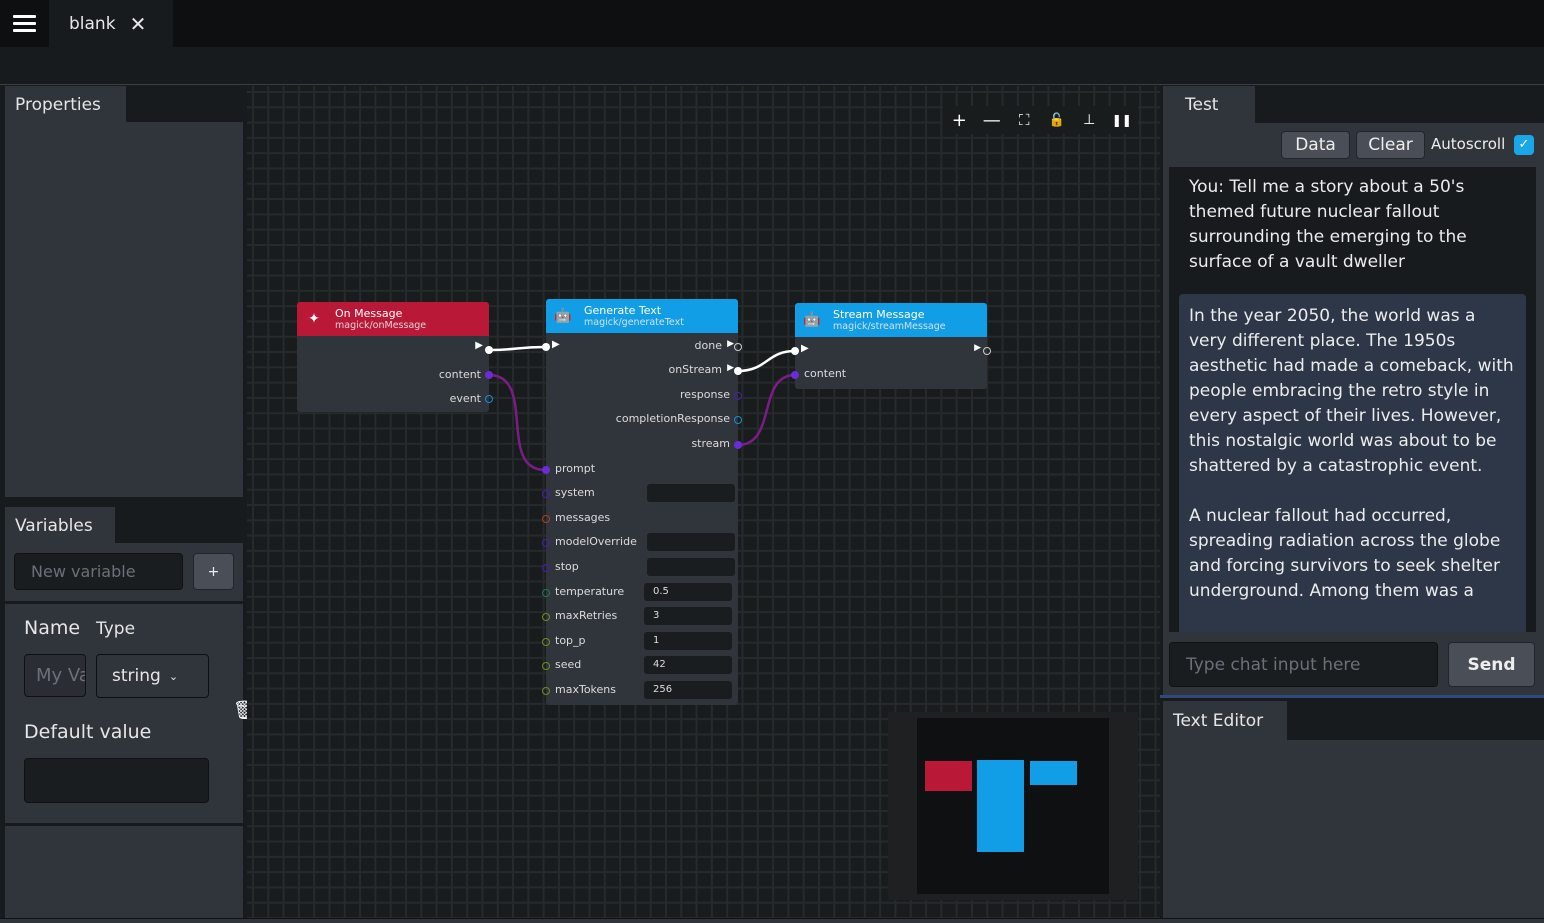  I want to click on data-connection-stream-content, so click(766, 410).